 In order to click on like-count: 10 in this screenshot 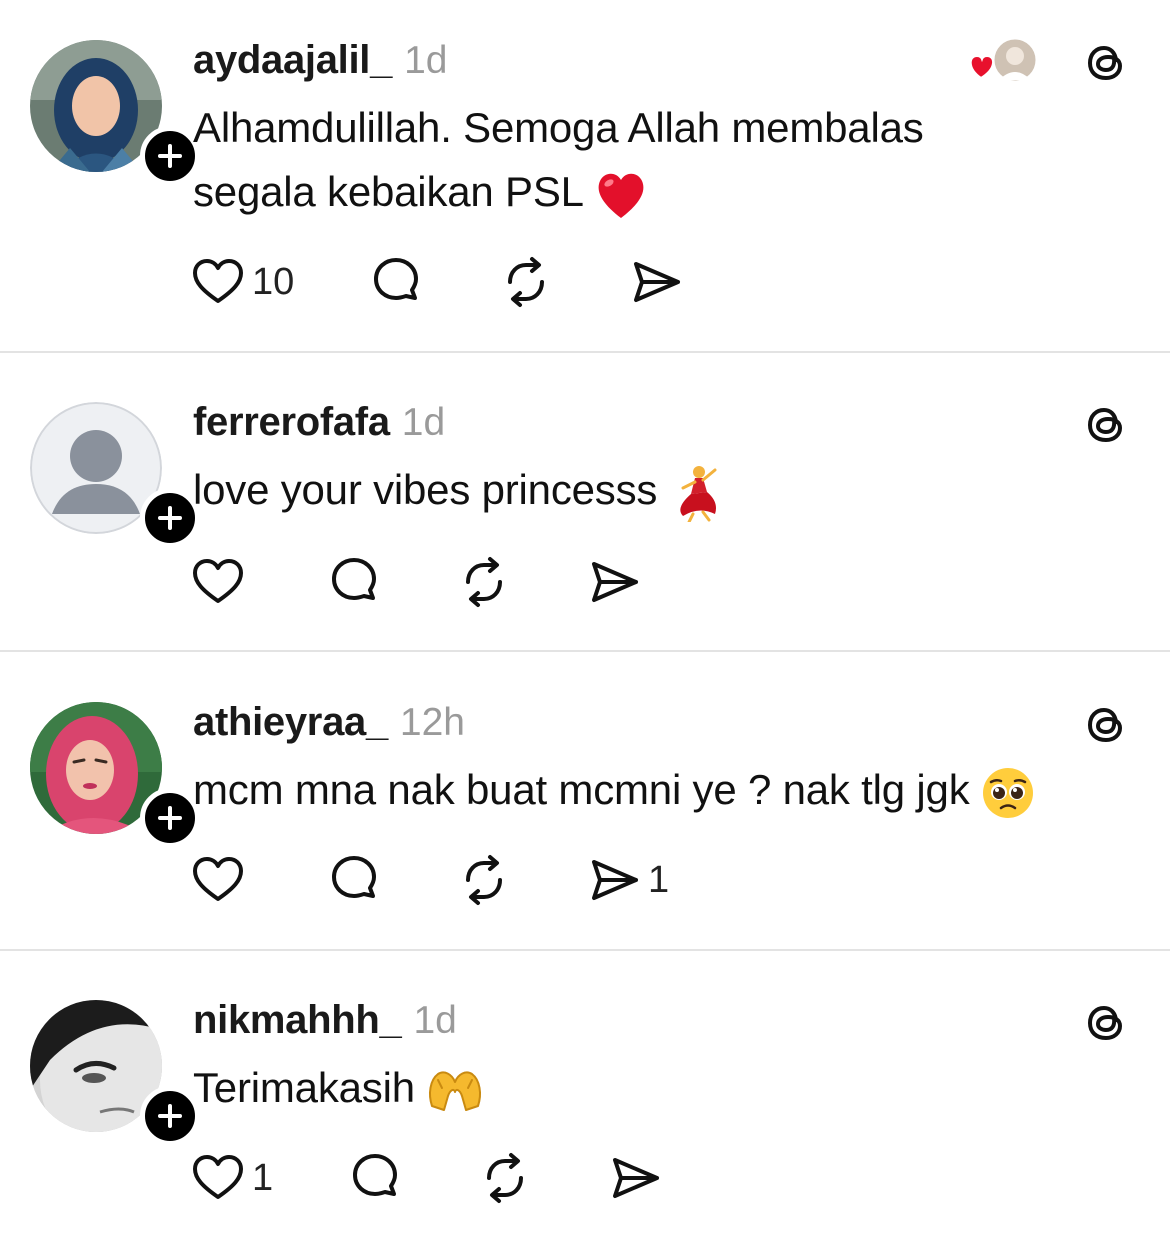, I will do `click(273, 281)`.